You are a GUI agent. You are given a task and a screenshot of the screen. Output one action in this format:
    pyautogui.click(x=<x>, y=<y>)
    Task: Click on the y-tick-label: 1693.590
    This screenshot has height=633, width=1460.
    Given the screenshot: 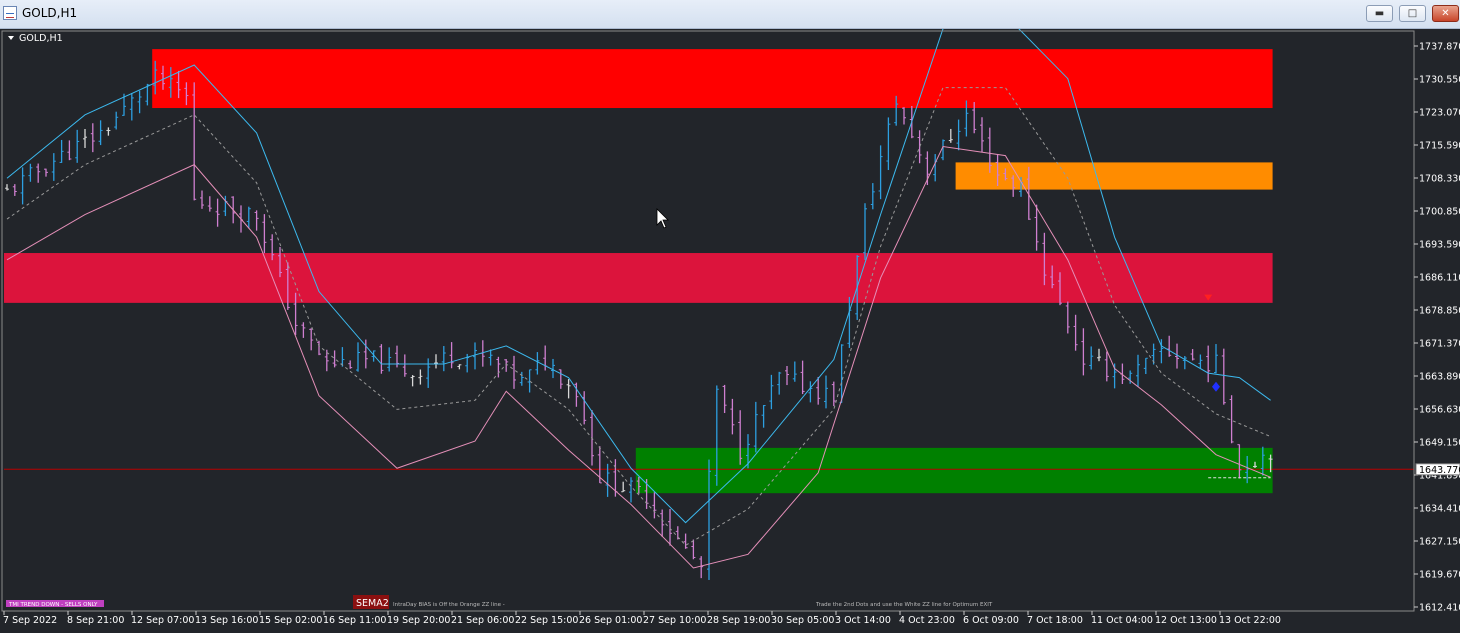 What is the action you would take?
    pyautogui.click(x=1439, y=245)
    